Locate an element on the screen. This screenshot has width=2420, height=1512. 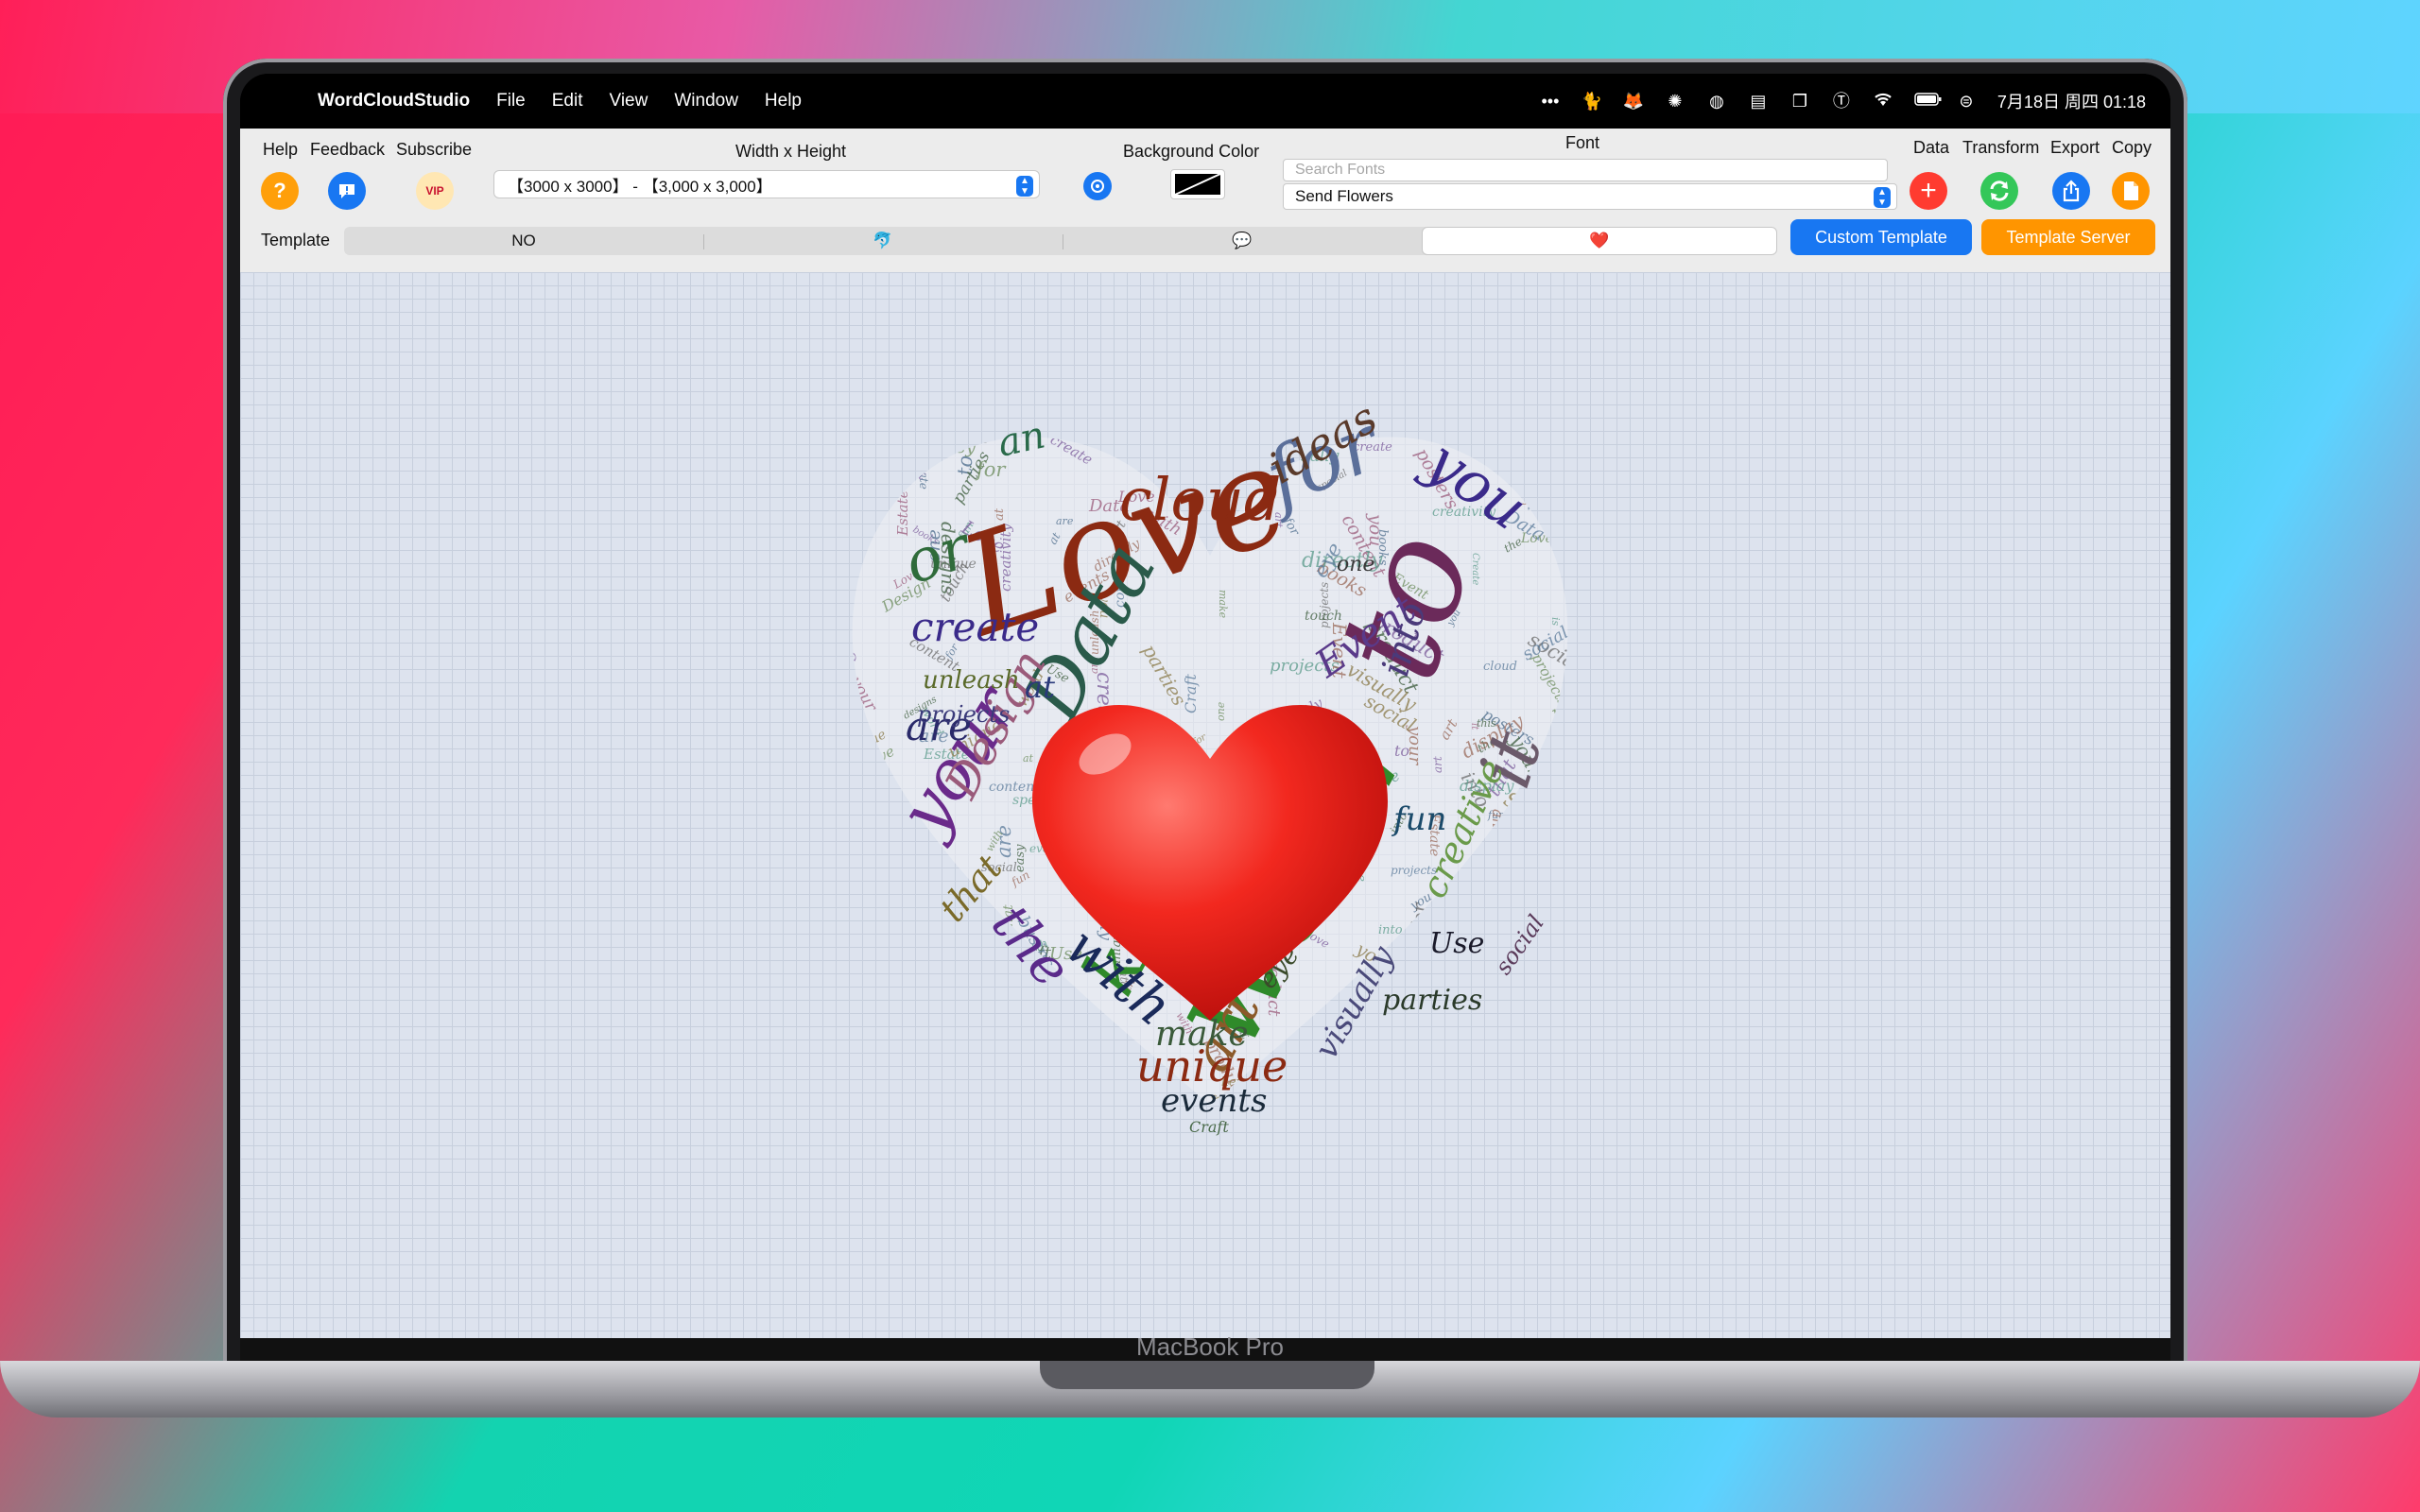
cloud-filler-word: Estate is located at coordinates (899, 455).